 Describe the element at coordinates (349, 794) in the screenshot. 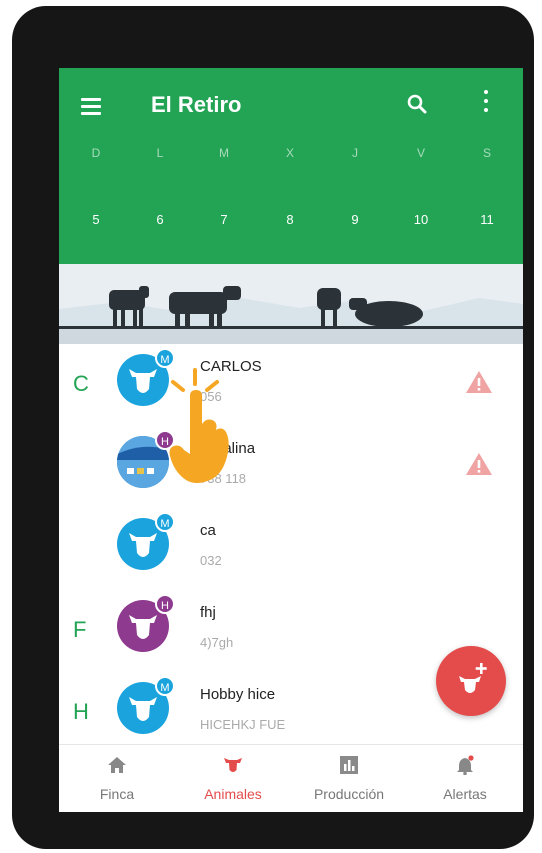

I see `nav-label: Producción` at that location.